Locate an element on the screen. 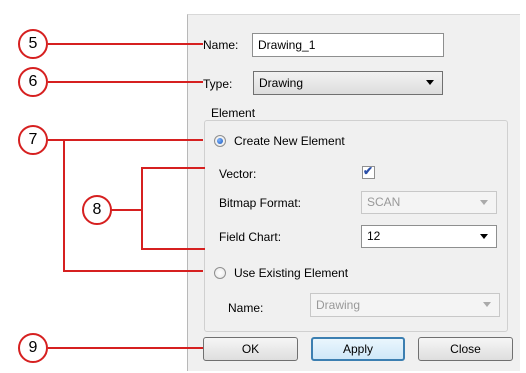  callout-9: 9 is located at coordinates (33, 348).